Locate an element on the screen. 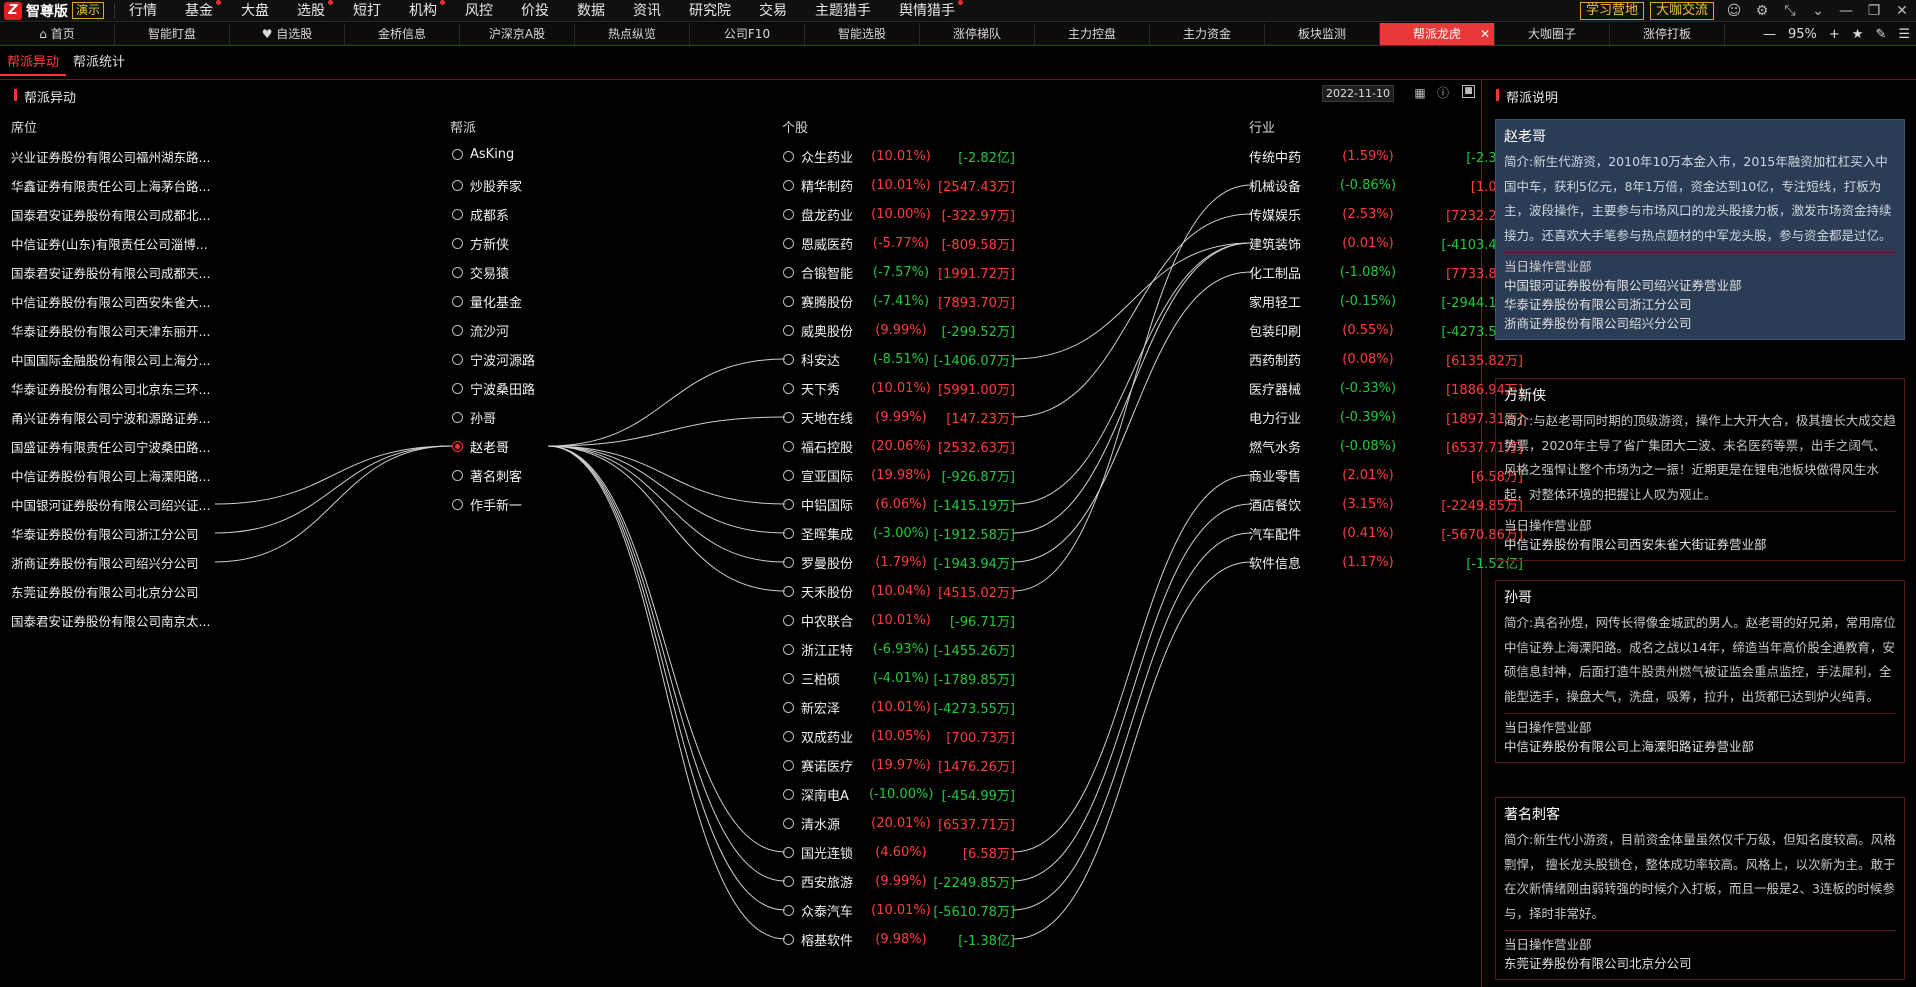 The height and width of the screenshot is (987, 1916). industry-item: 医疗器械 (-0.33%) [1886.94万] is located at coordinates (1386, 388).